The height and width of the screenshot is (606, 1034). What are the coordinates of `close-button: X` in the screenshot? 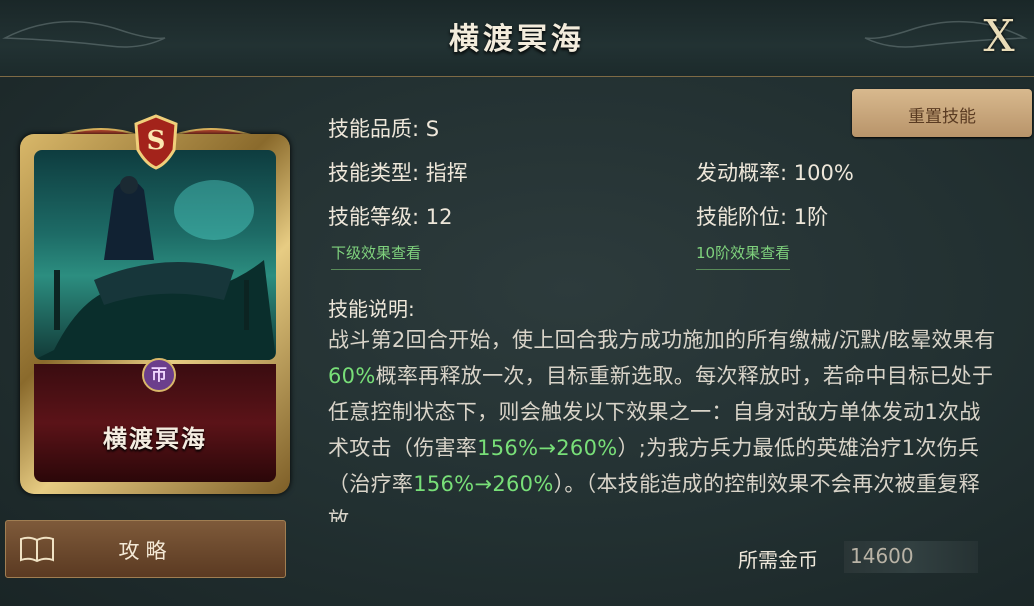 It's located at (999, 36).